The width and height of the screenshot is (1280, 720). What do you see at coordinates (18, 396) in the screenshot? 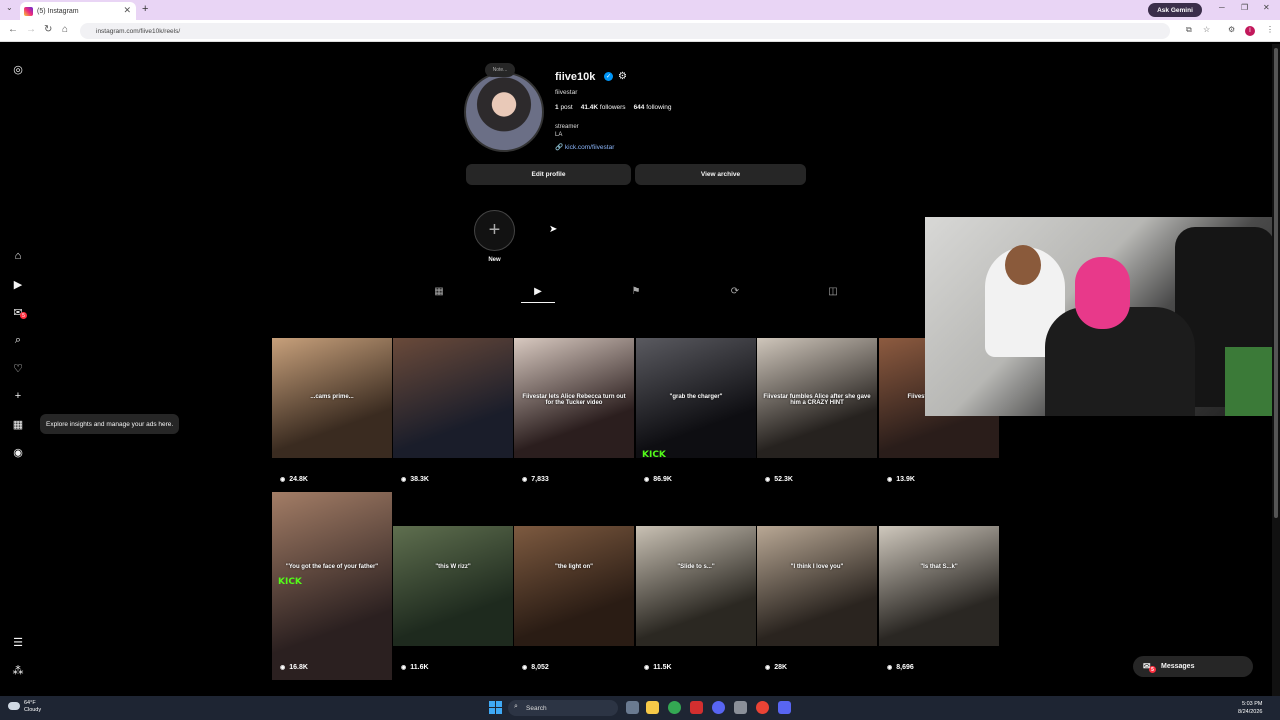
I see `create-nav-icon: +` at bounding box center [18, 396].